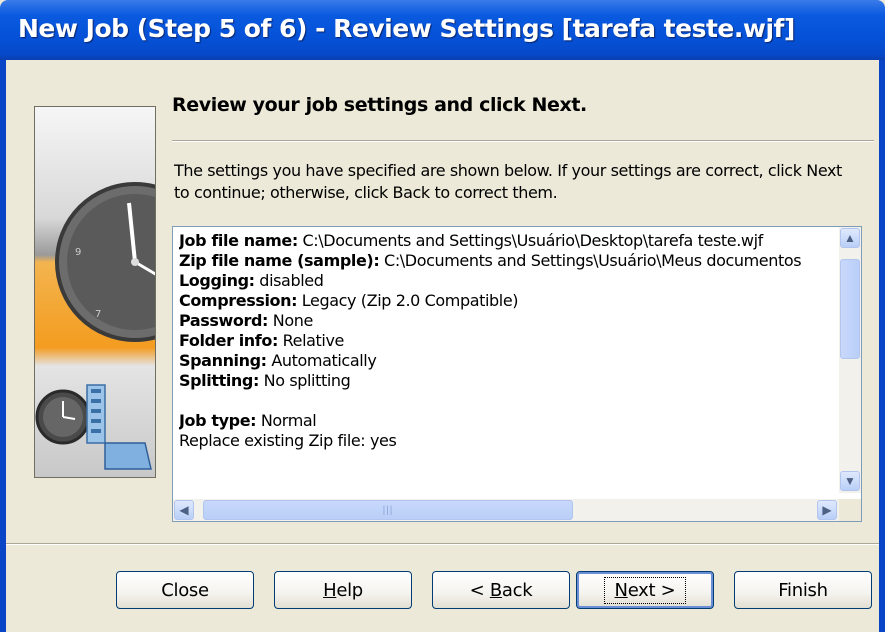 The width and height of the screenshot is (885, 632). Describe the element at coordinates (321, 360) in the screenshot. I see `setting-value: Automatically` at that location.